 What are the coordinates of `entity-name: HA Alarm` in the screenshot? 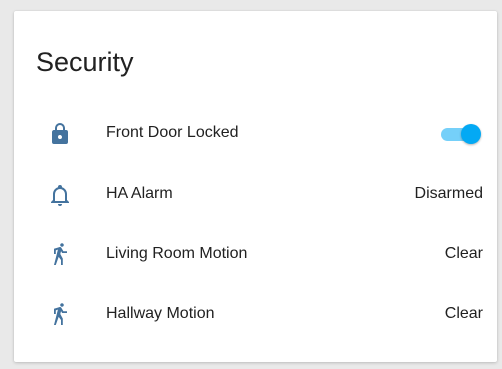 It's located at (139, 193).